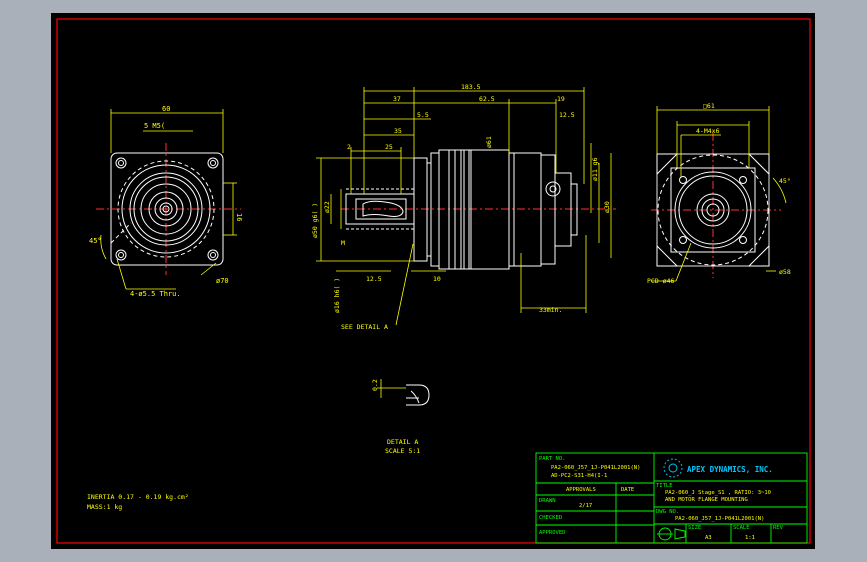  I want to click on end-dim-holes: 4-M4x6, so click(708, 131).